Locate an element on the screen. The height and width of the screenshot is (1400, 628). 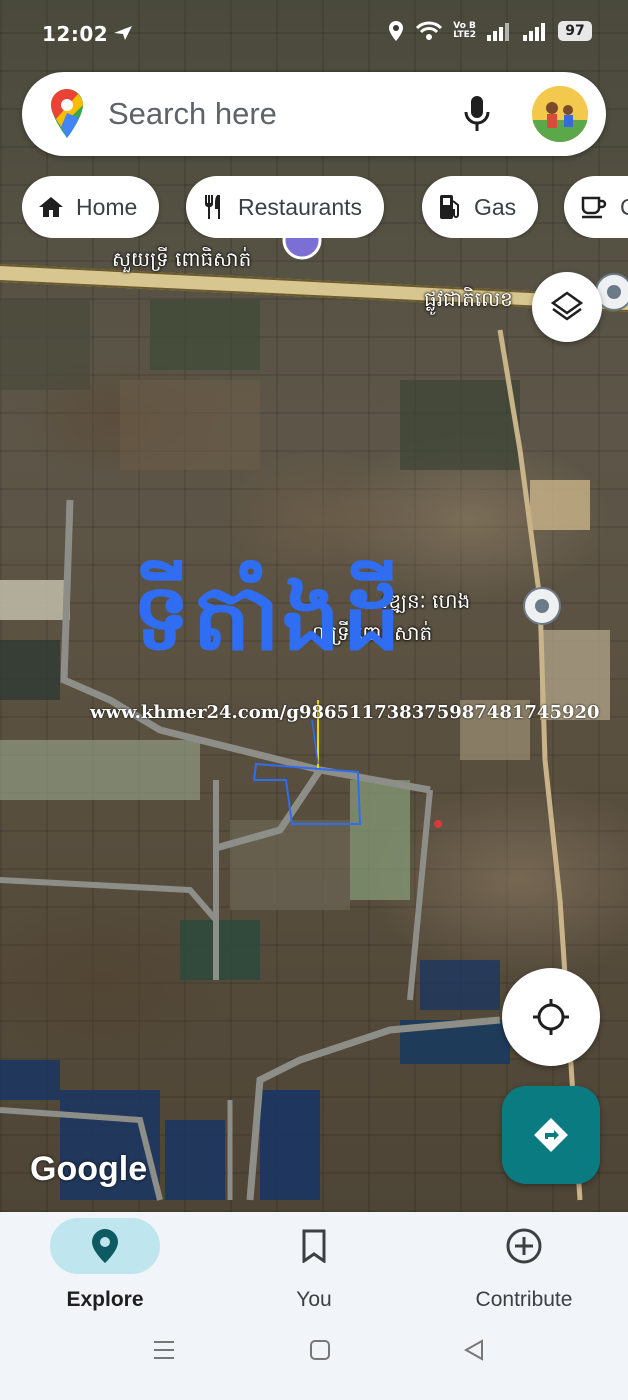
crosshair-icon is located at coordinates (551, 1017).